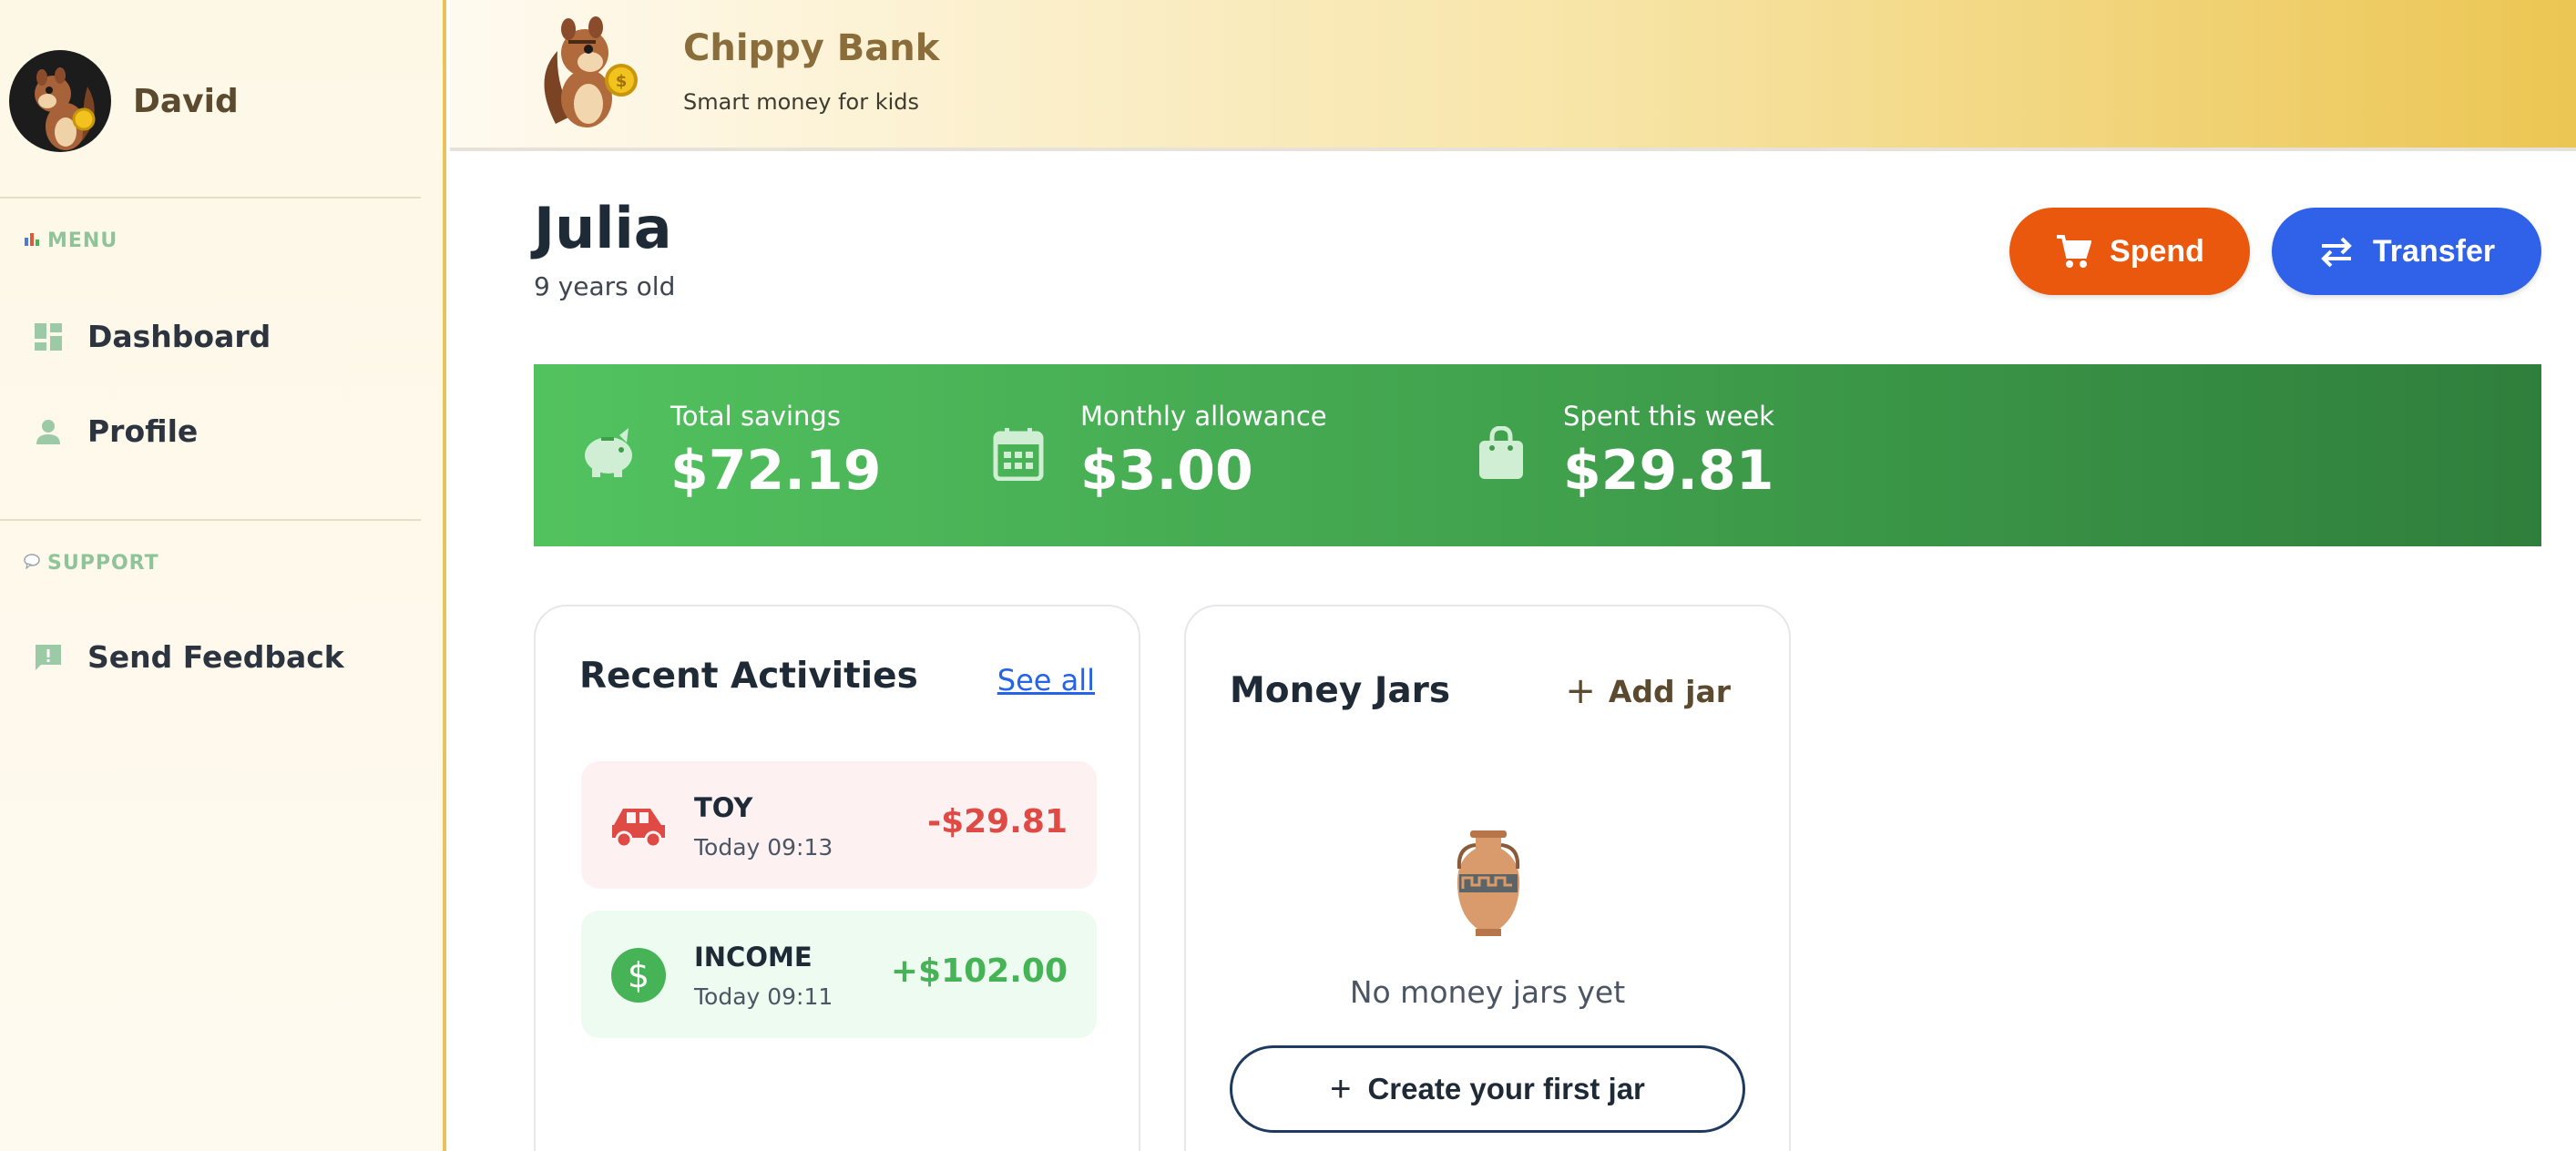  What do you see at coordinates (748, 676) in the screenshot?
I see `recent-activities-title: Recent Activities` at bounding box center [748, 676].